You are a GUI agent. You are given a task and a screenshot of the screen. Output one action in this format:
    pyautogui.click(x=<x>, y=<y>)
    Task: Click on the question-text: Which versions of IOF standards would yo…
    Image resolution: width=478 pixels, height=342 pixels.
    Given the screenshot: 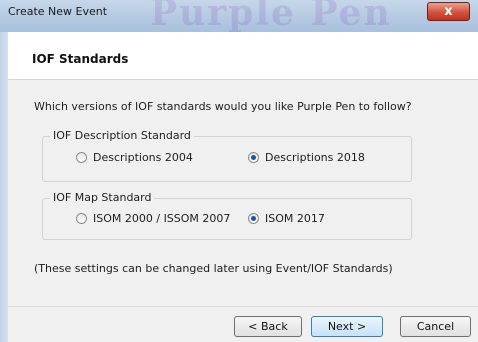 What is the action you would take?
    pyautogui.click(x=223, y=106)
    